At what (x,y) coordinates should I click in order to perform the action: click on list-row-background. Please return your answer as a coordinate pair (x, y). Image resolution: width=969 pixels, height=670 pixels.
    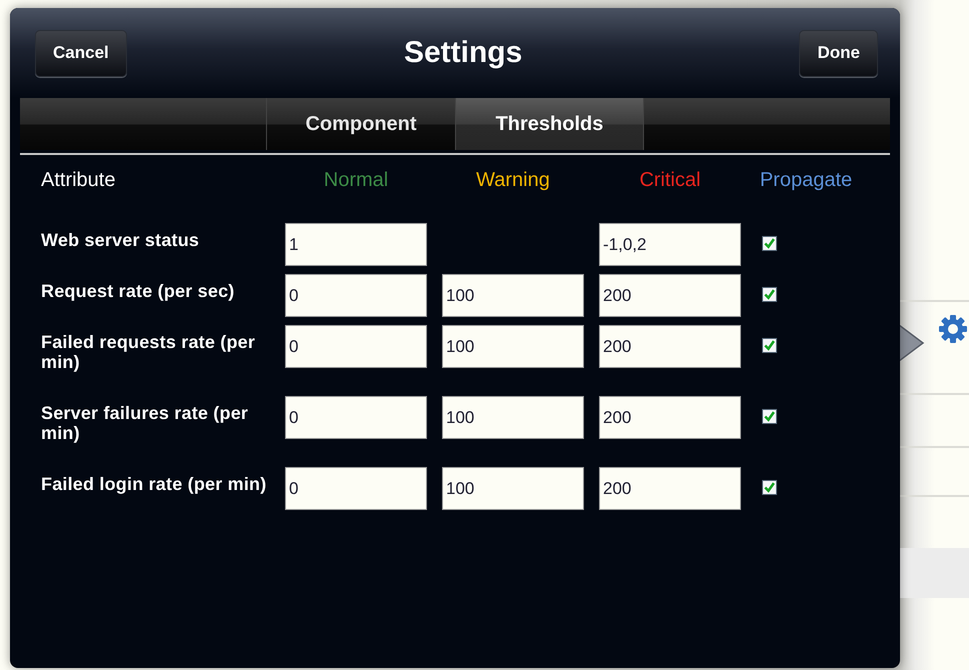
    Looking at the image, I should click on (934, 573).